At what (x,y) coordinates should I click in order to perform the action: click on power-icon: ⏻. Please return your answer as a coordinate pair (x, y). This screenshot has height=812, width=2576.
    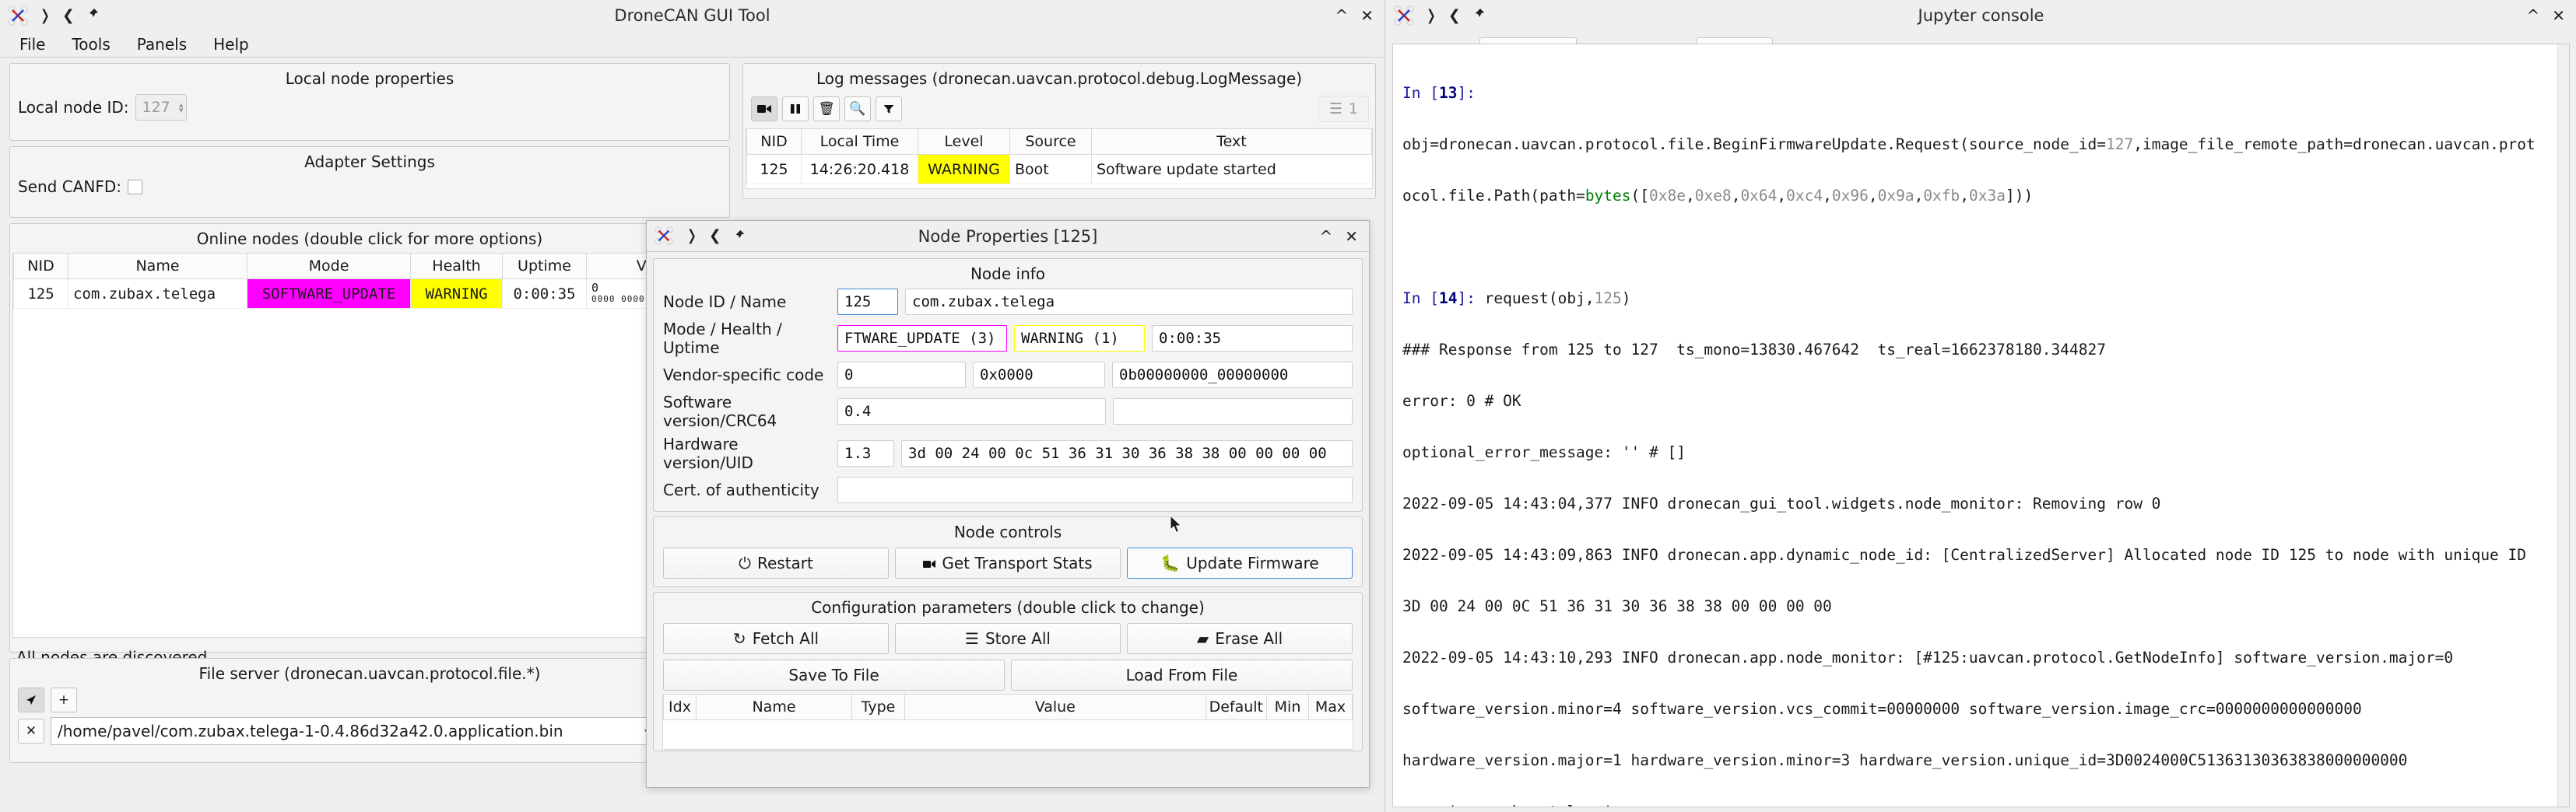
    Looking at the image, I should click on (745, 563).